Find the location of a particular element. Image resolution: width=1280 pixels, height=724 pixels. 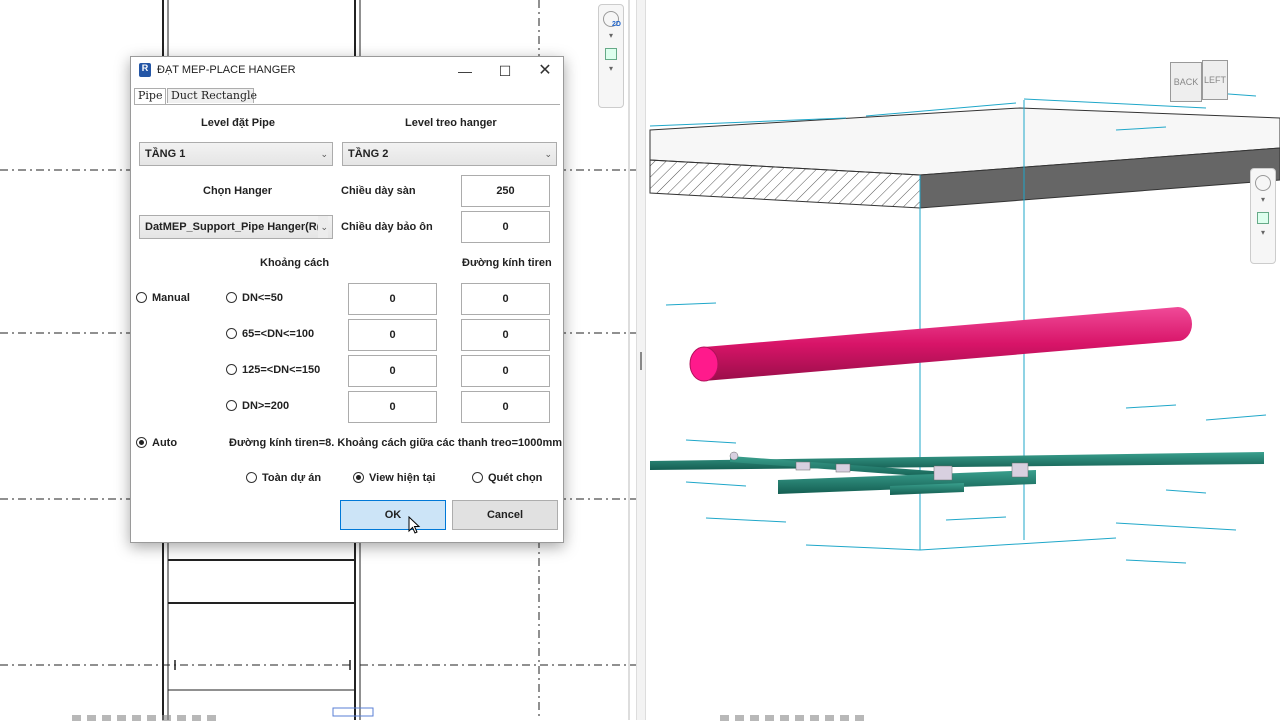

dn125-150-label: 125=<DN<=150 is located at coordinates (281, 370).